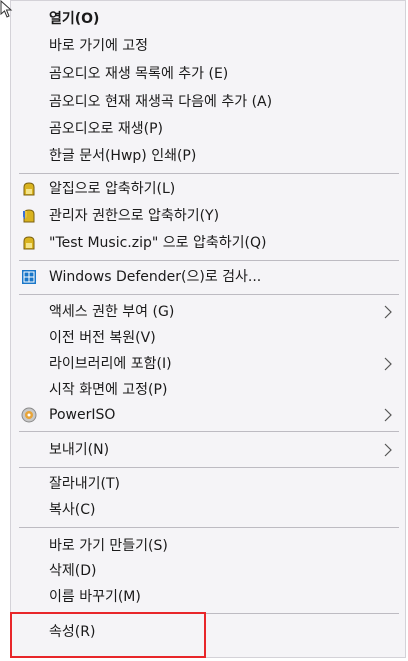  I want to click on menu-item-poweriso: PowerISO, so click(208, 415).